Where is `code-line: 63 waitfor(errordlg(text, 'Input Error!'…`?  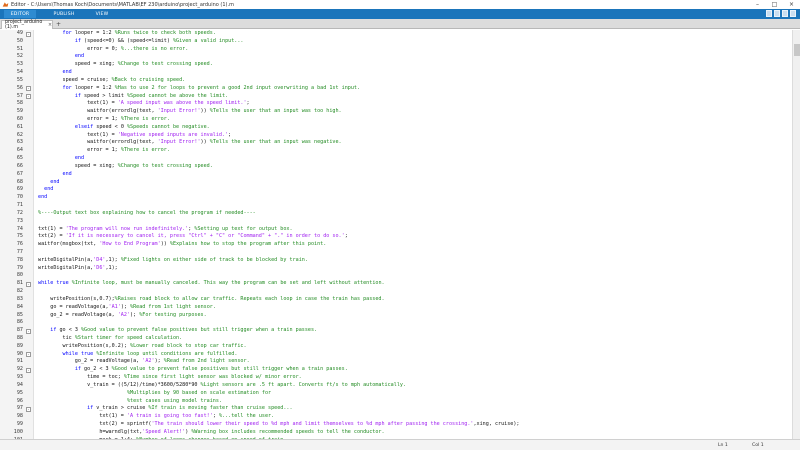 code-line: 63 waitfor(errordlg(text, 'Input Error!'… is located at coordinates (396, 143).